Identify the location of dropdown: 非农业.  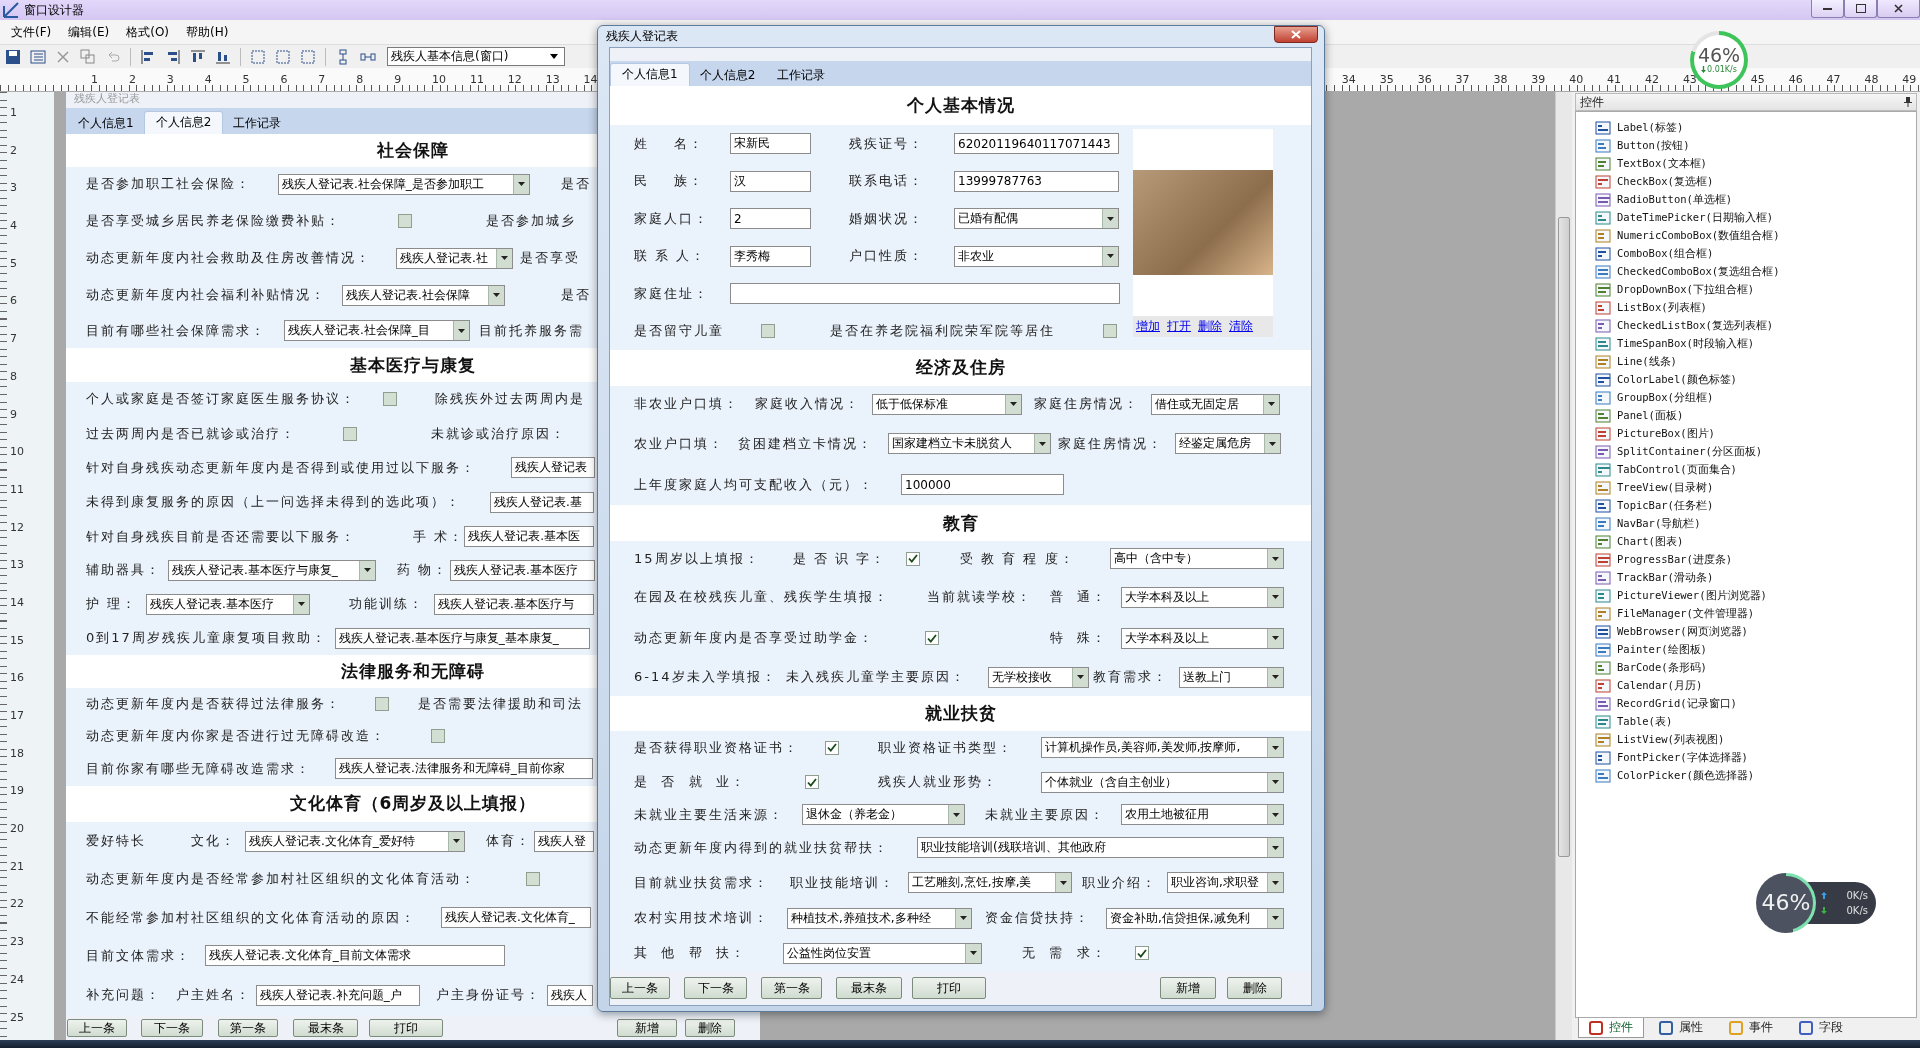
(1036, 256).